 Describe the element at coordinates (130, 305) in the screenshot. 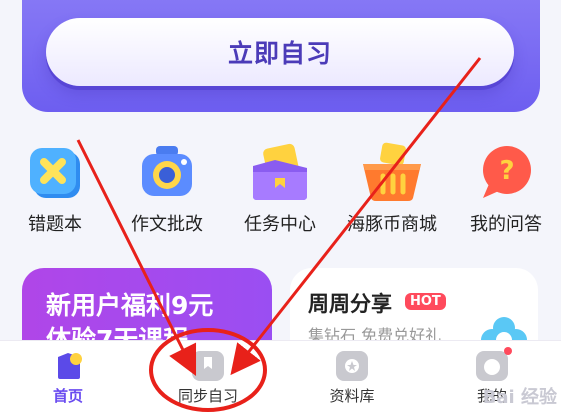

I see `promo-title: 新用户福利9元` at that location.